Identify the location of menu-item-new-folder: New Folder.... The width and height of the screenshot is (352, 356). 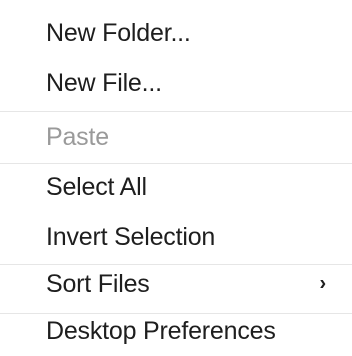
(176, 33).